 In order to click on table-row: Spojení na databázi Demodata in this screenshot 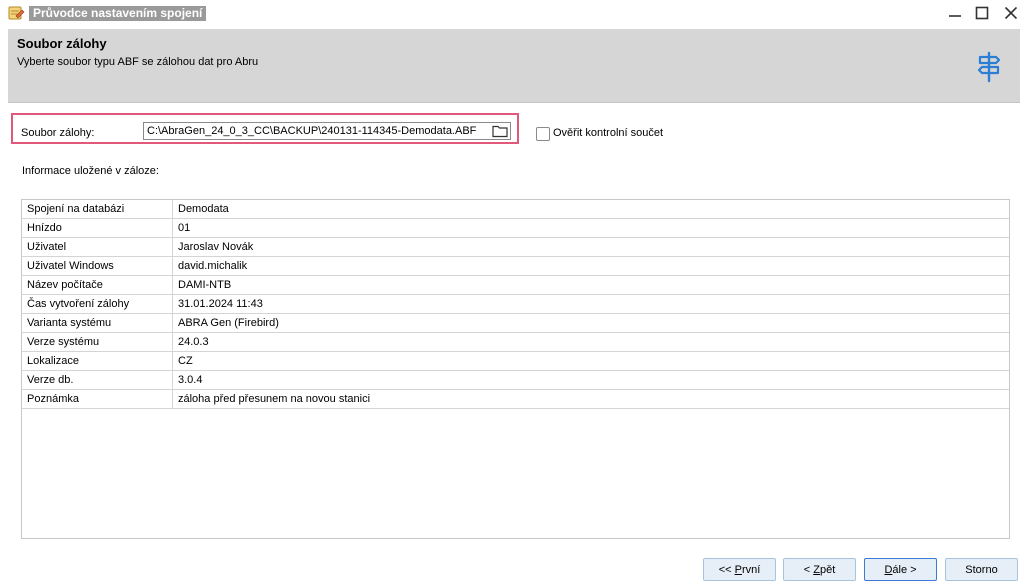, I will do `click(515, 209)`.